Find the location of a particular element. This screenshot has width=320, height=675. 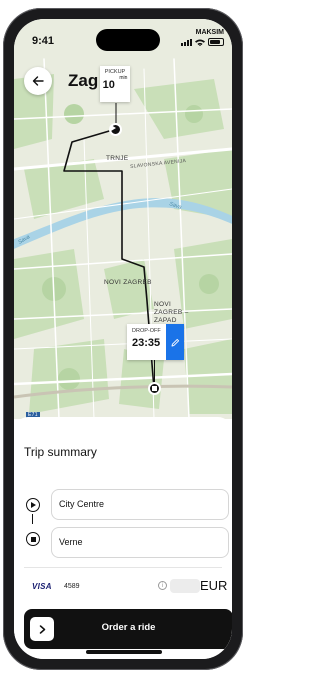

price-placeholder is located at coordinates (185, 586).